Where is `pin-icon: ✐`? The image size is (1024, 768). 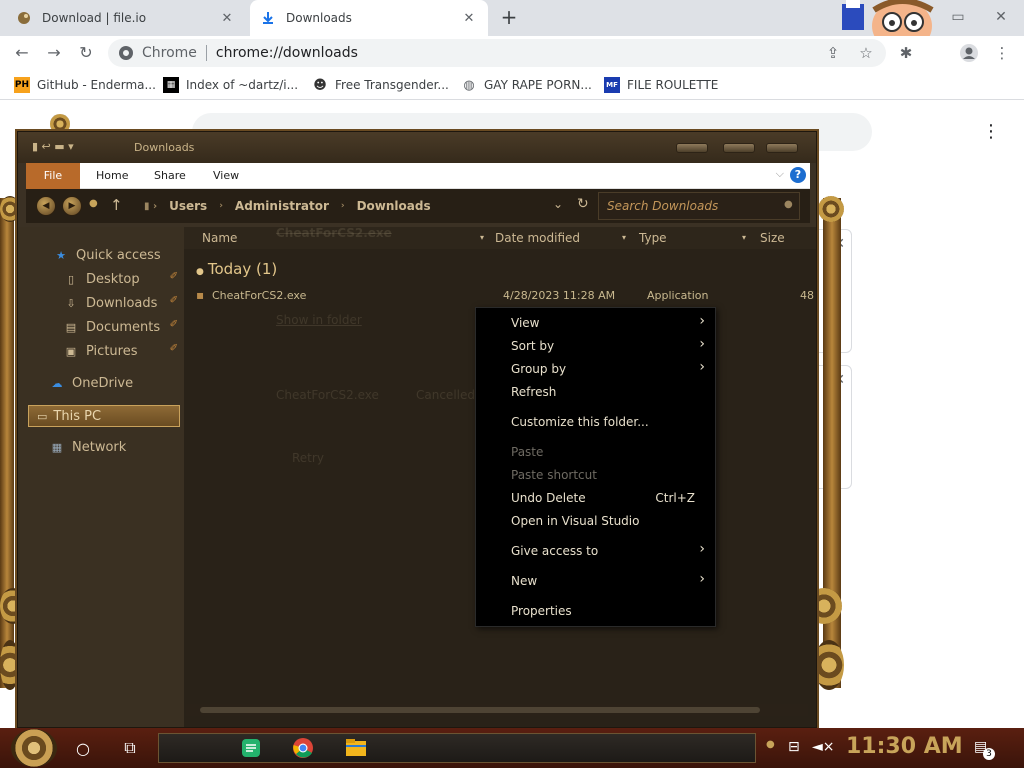 pin-icon: ✐ is located at coordinates (173, 348).